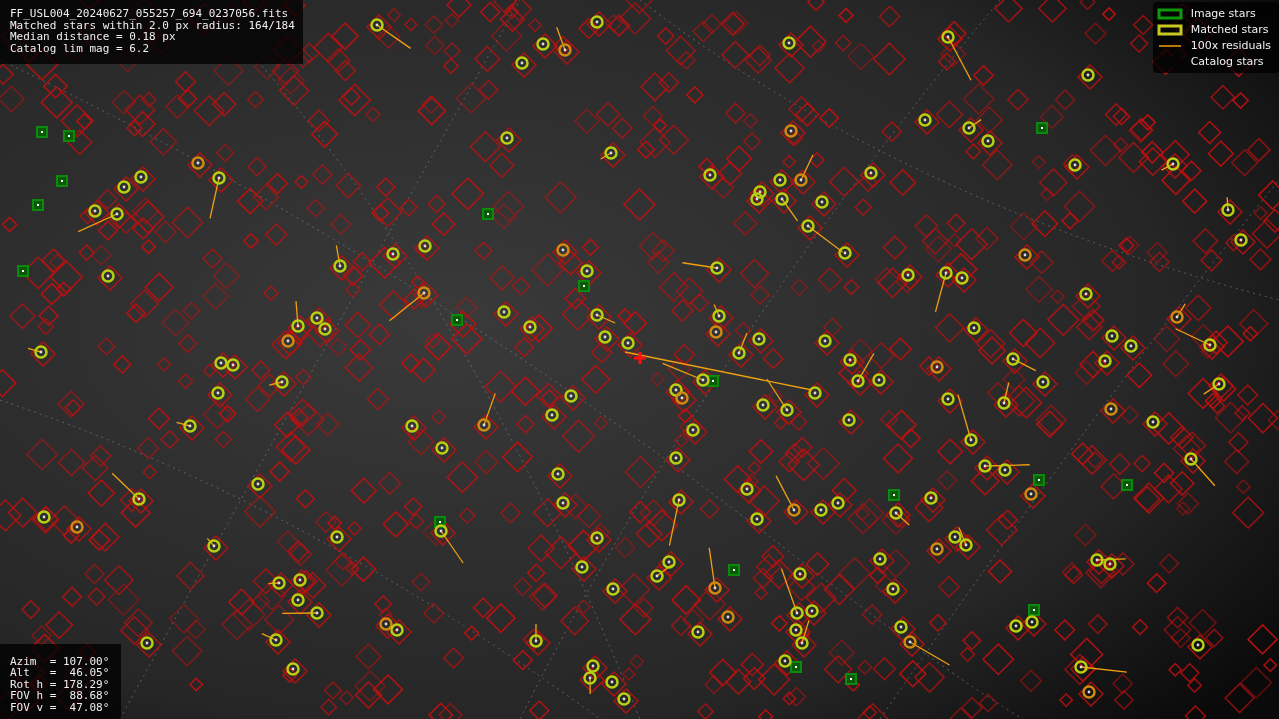  What do you see at coordinates (1169, 29) in the screenshot?
I see `matched-stars-swatch-icon` at bounding box center [1169, 29].